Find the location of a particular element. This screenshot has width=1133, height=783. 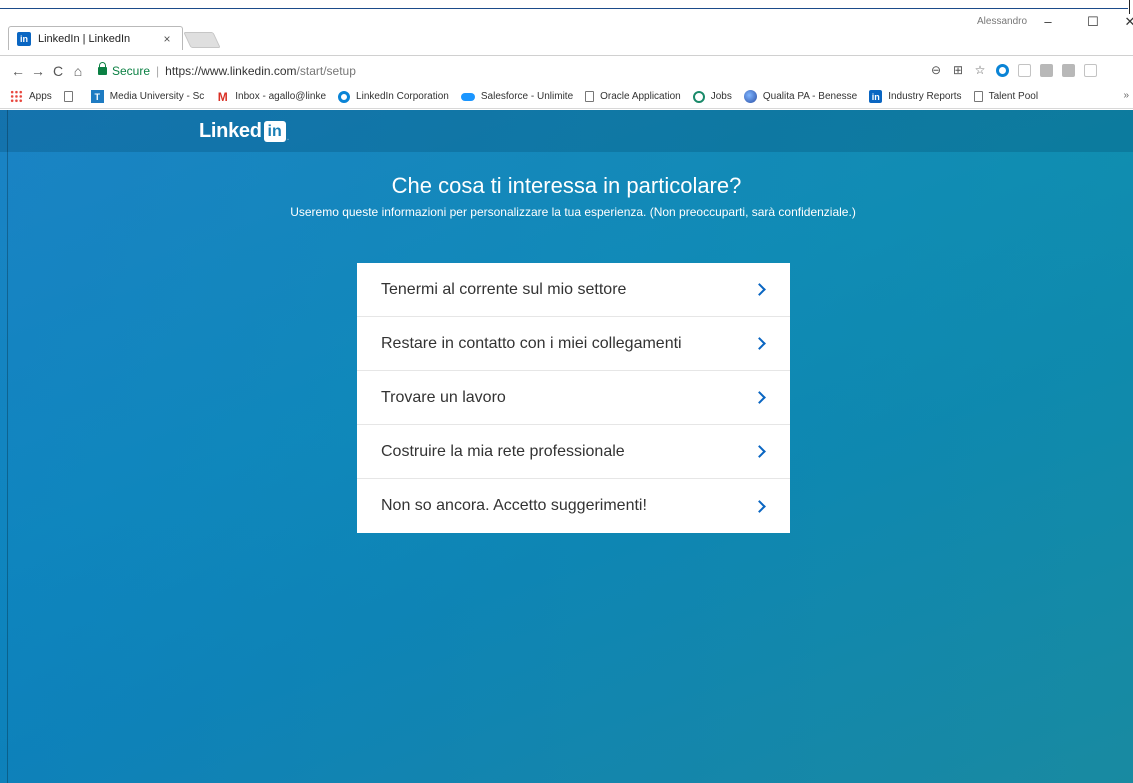

browser-tab: in LinkedIn | LinkedIn × is located at coordinates (95, 38).